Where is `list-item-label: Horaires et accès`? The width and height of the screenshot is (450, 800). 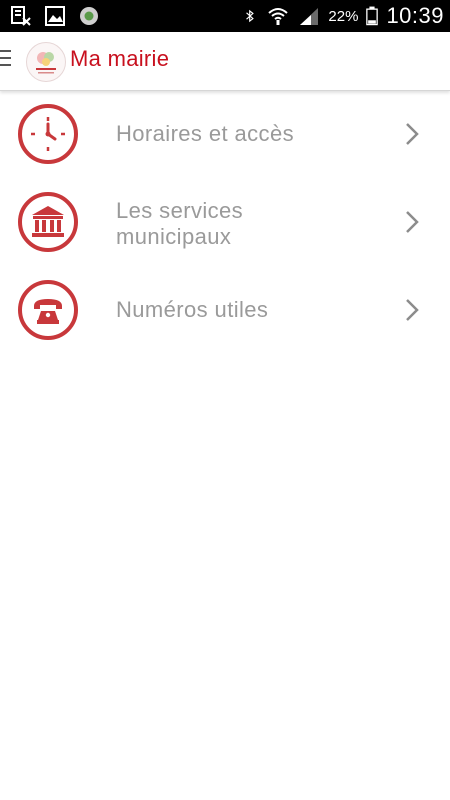 list-item-label: Horaires et accès is located at coordinates (205, 133).